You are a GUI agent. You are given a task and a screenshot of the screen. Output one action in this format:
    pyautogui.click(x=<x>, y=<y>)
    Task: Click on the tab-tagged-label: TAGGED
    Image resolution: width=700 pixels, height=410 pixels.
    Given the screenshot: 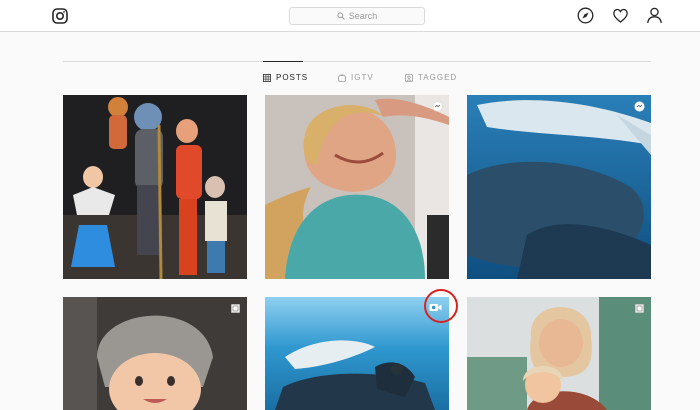 What is the action you would take?
    pyautogui.click(x=438, y=77)
    